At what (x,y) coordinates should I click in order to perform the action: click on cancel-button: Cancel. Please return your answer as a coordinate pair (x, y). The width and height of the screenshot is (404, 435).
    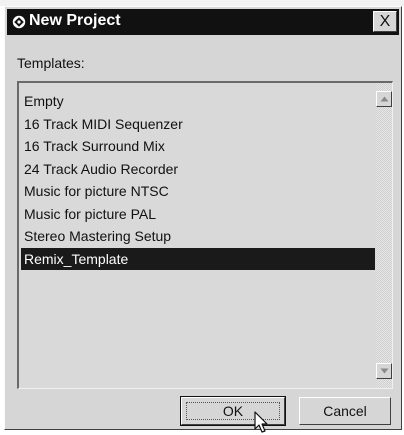
    Looking at the image, I should click on (345, 411).